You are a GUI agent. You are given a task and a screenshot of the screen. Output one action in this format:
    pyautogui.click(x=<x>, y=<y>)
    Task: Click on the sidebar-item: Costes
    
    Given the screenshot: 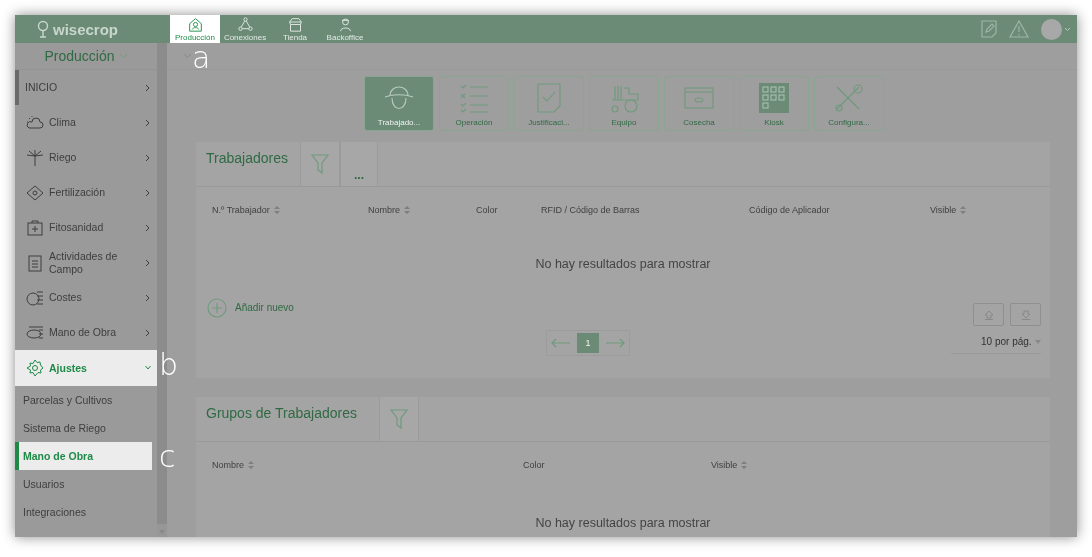 What is the action you would take?
    pyautogui.click(x=86, y=297)
    